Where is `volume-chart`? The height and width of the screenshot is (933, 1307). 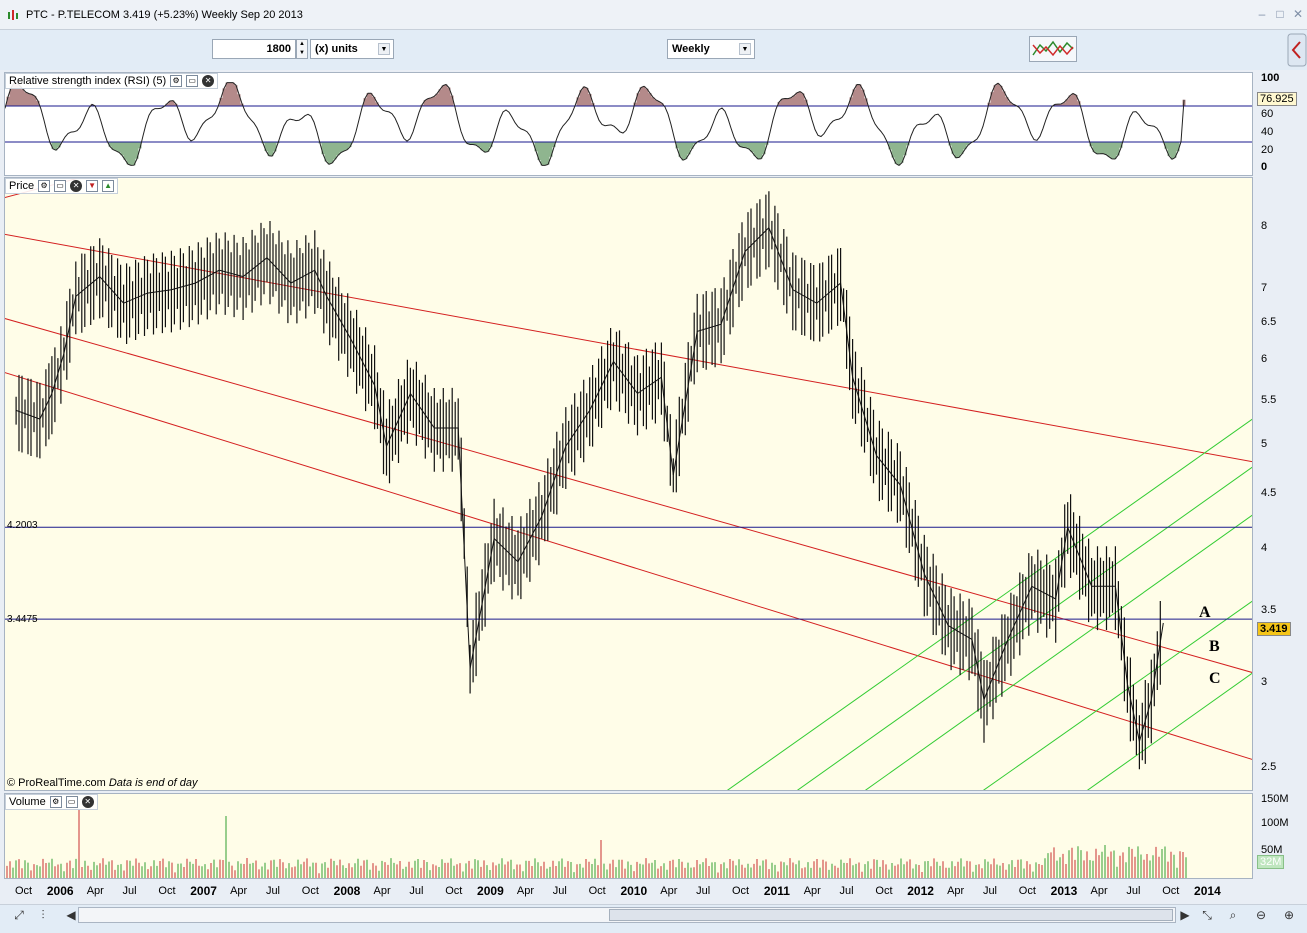
volume-chart is located at coordinates (628, 836).